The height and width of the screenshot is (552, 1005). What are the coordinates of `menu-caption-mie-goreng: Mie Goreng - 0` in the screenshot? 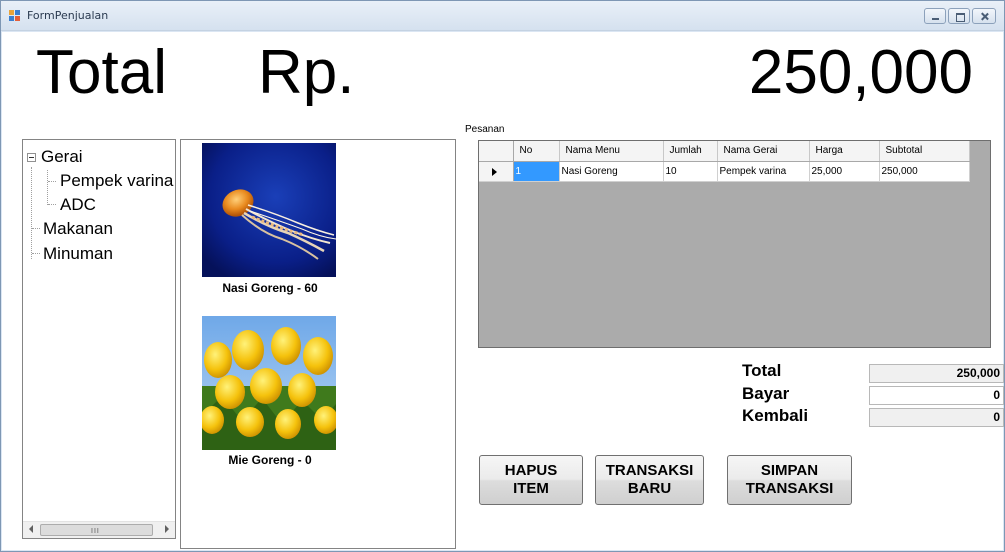 It's located at (270, 460).